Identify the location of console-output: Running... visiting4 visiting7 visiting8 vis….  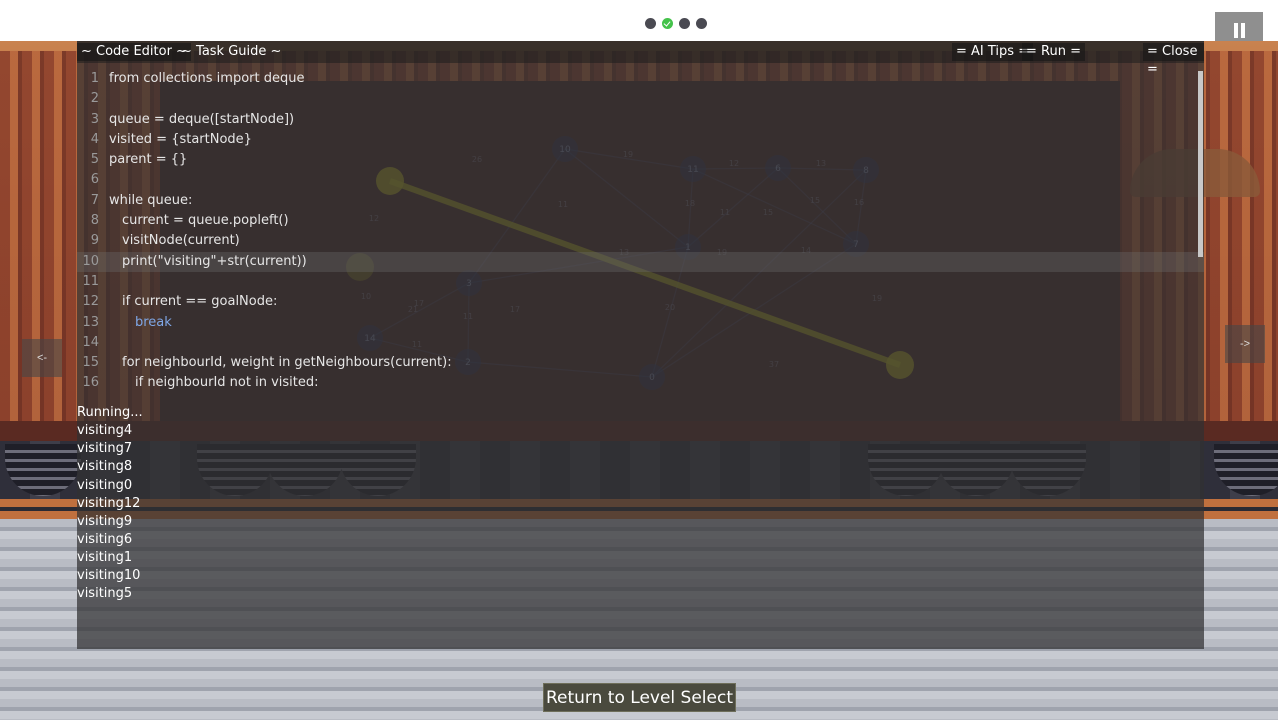
(227, 504).